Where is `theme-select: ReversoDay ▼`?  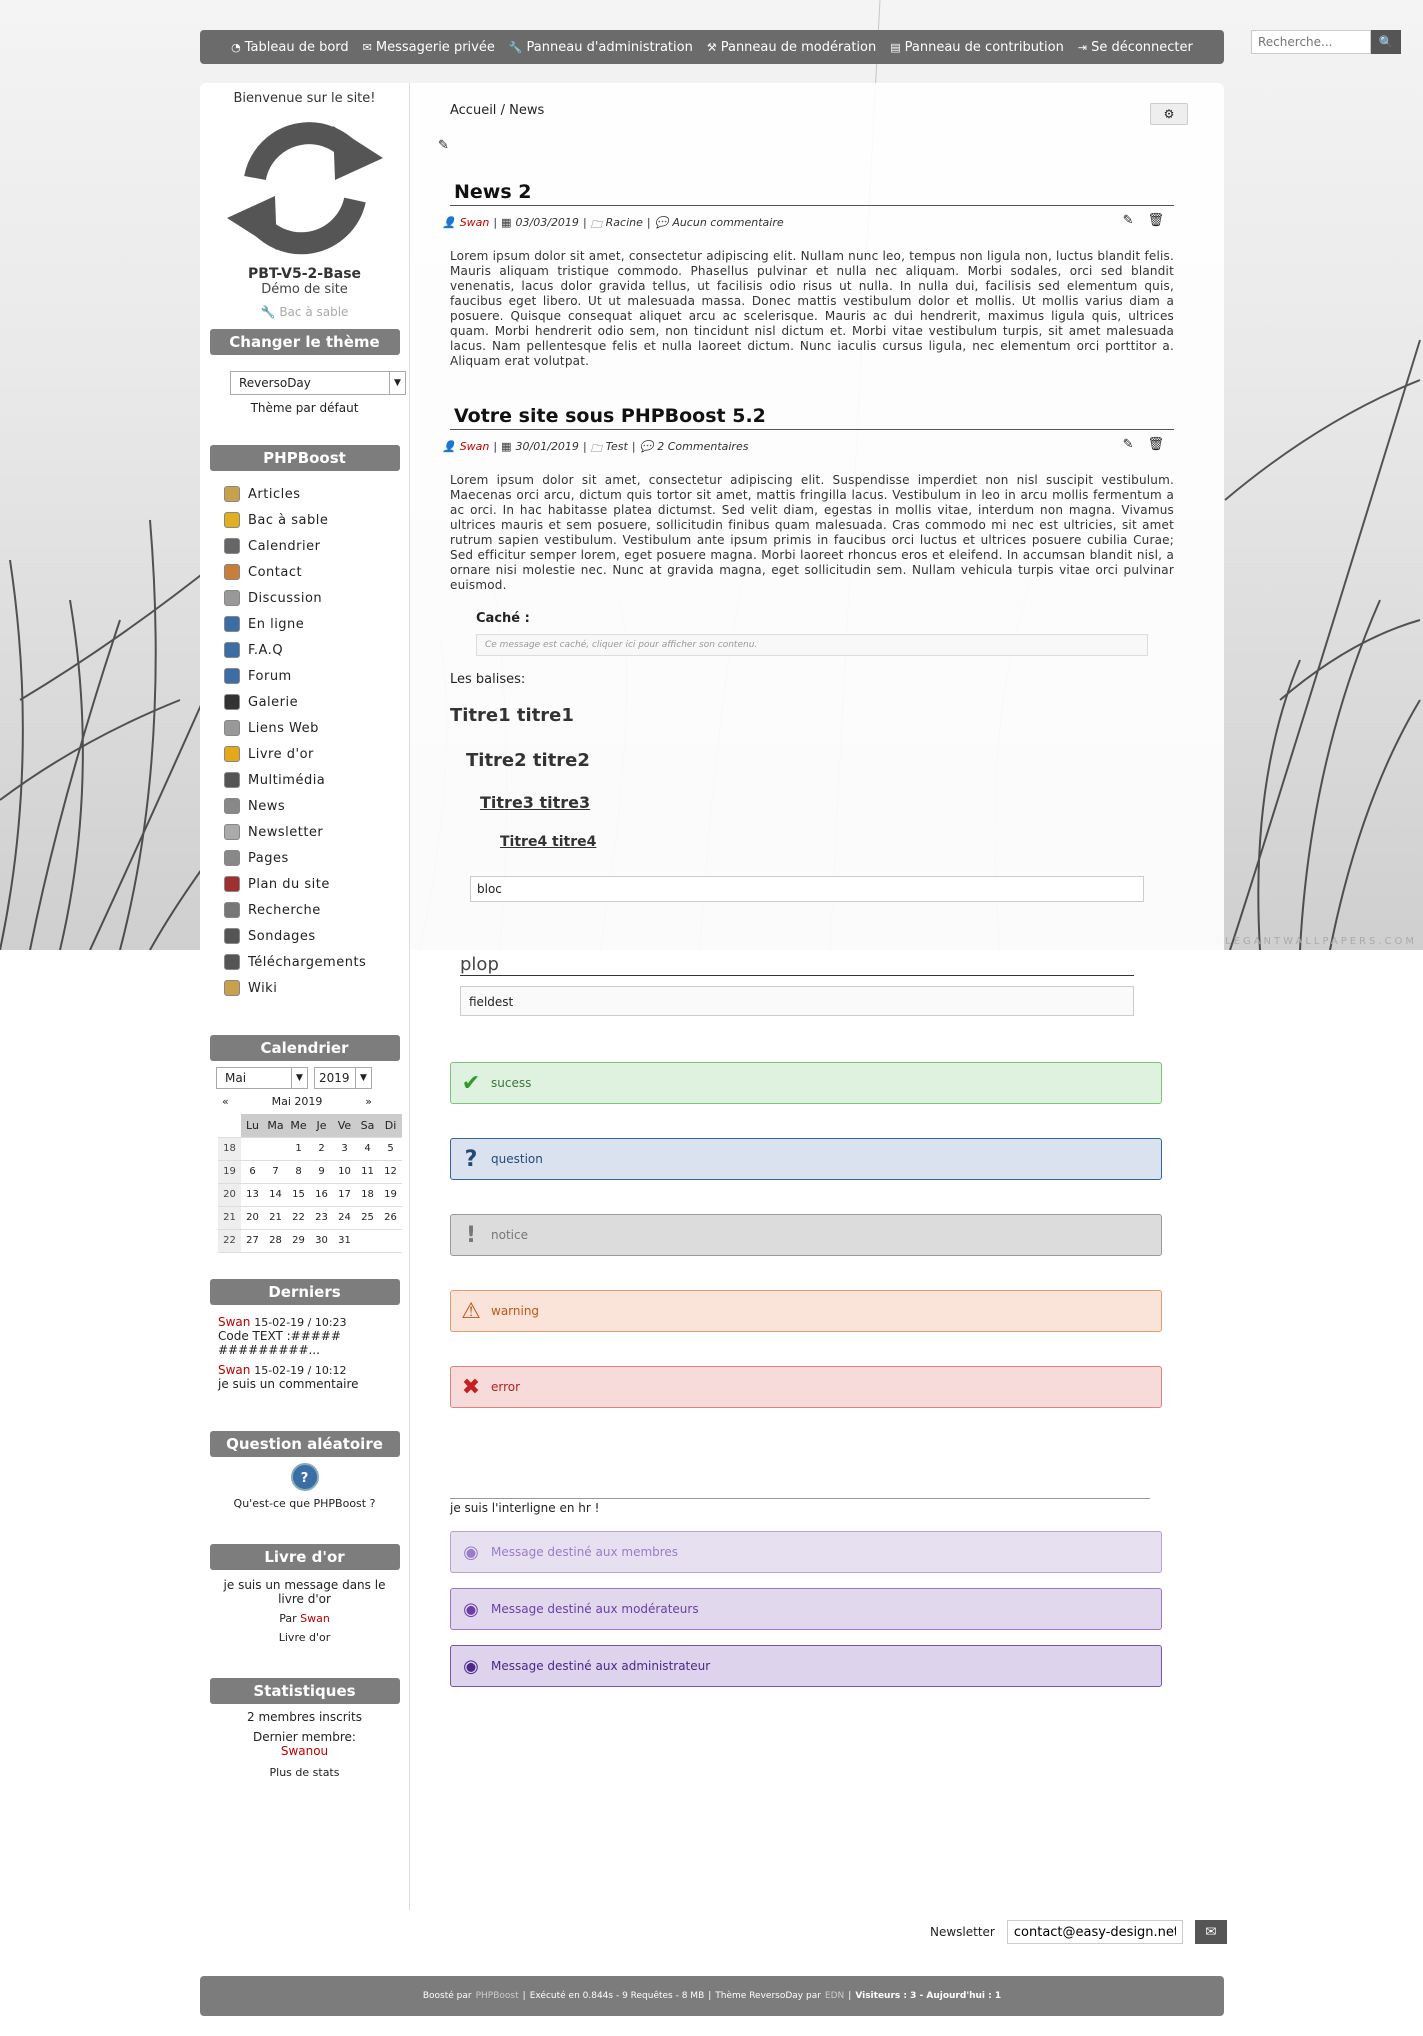
theme-select: ReversoDay ▼ is located at coordinates (318, 383).